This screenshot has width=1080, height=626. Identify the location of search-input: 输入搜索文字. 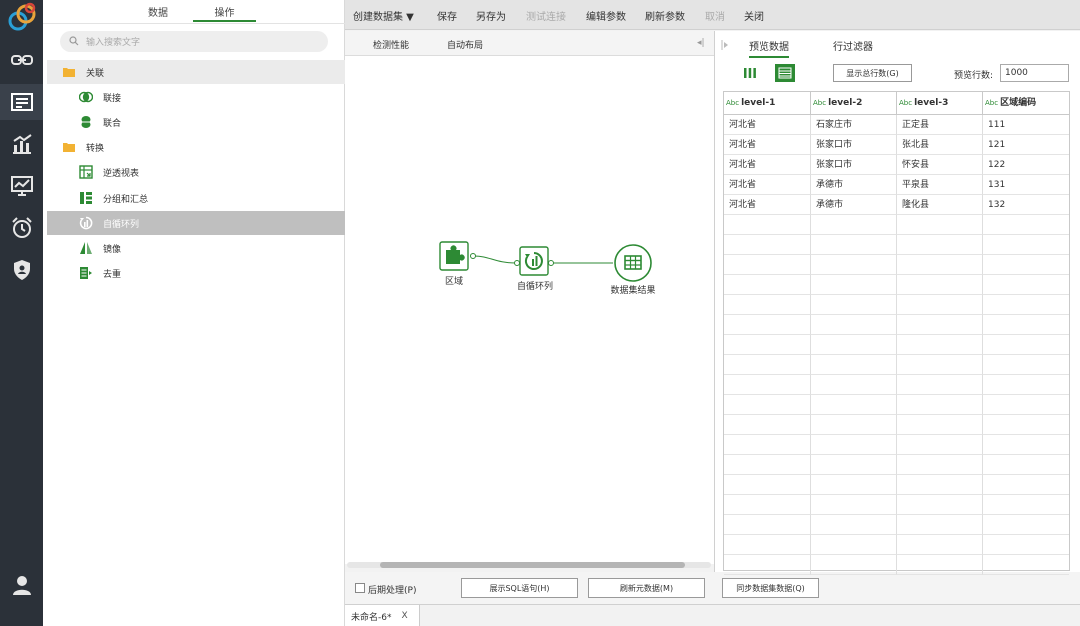
(194, 41).